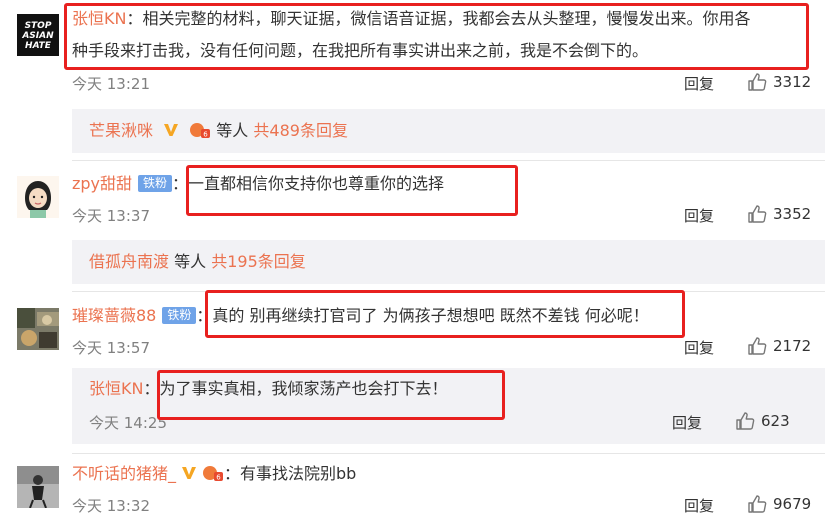 The width and height of the screenshot is (825, 532). I want to click on like-button: 2172, so click(779, 346).